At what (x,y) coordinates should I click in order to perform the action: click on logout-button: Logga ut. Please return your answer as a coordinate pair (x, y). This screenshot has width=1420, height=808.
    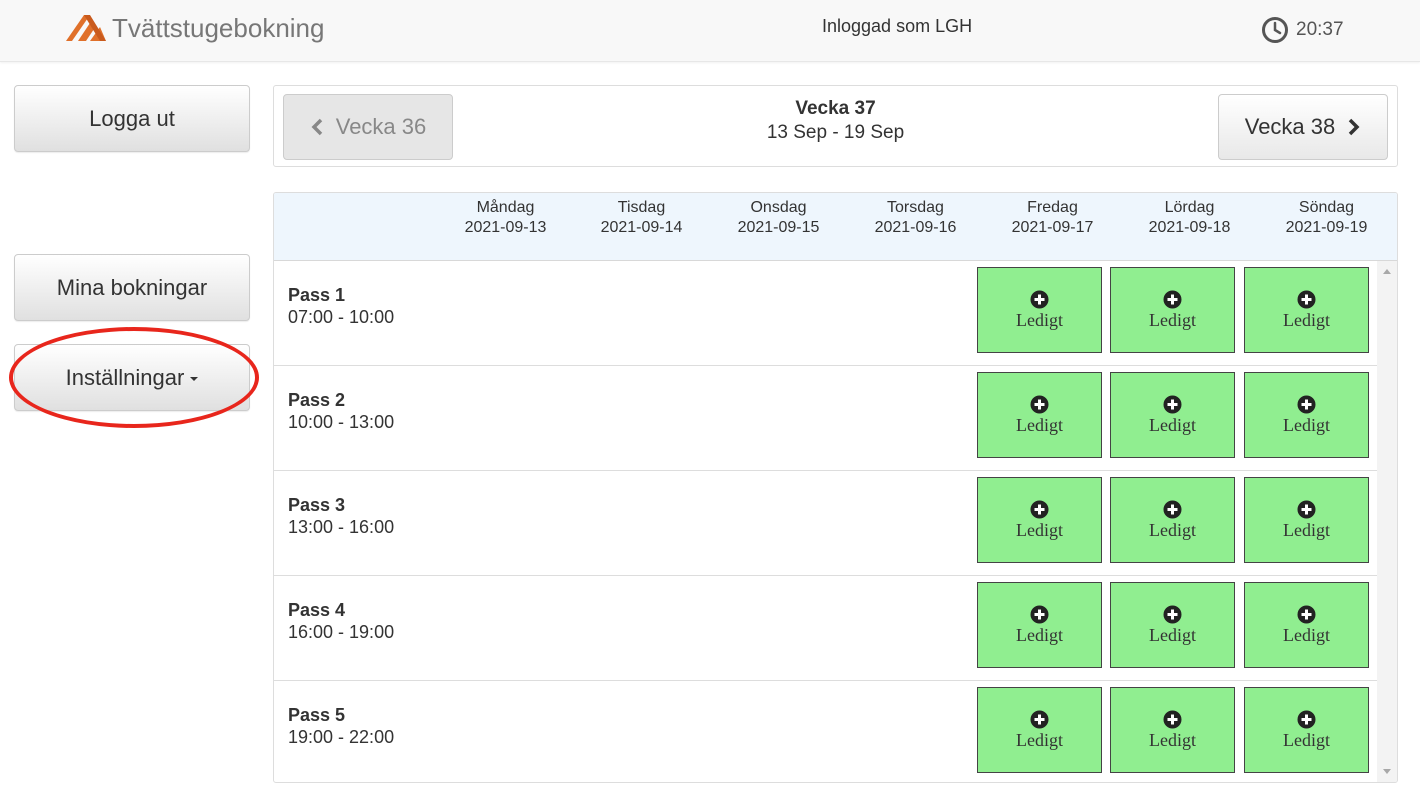
    Looking at the image, I should click on (132, 118).